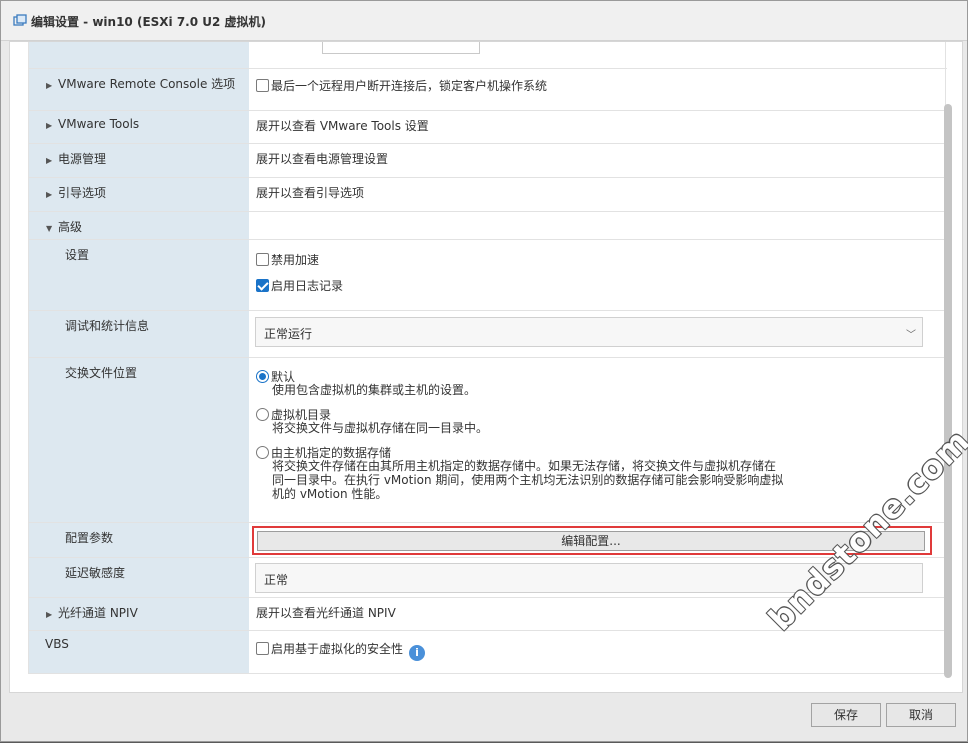 Image resolution: width=968 pixels, height=743 pixels. What do you see at coordinates (149, 22) in the screenshot?
I see `dialog-title: 编辑设置 - win10 (ESXi 7.0 U2 虚拟机)` at bounding box center [149, 22].